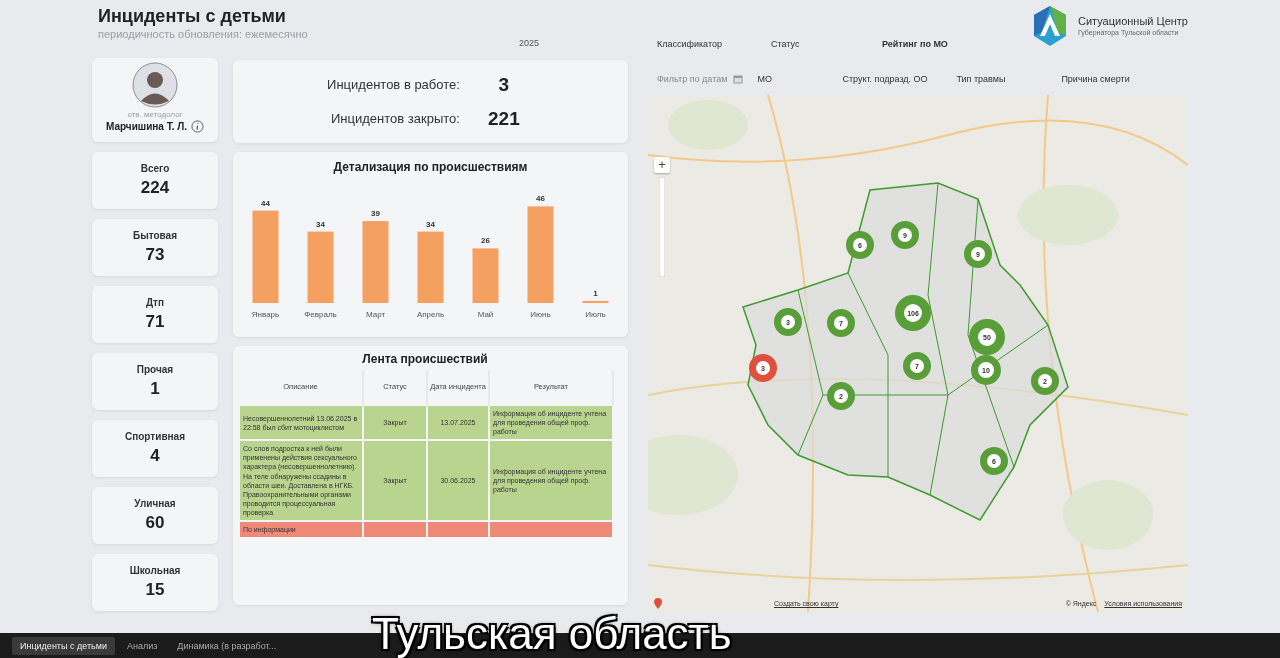 The image size is (1280, 658). I want to click on month-label: Июль, so click(595, 314).